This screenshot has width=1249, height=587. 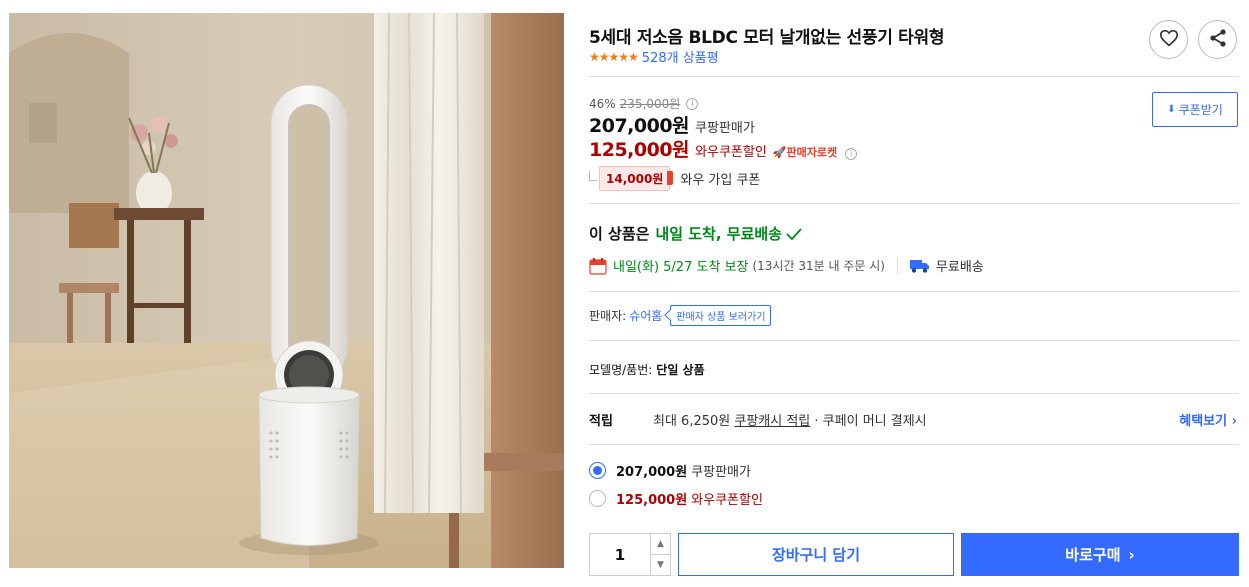 I want to click on wow-coupon-amount: 14,000원, so click(x=636, y=178).